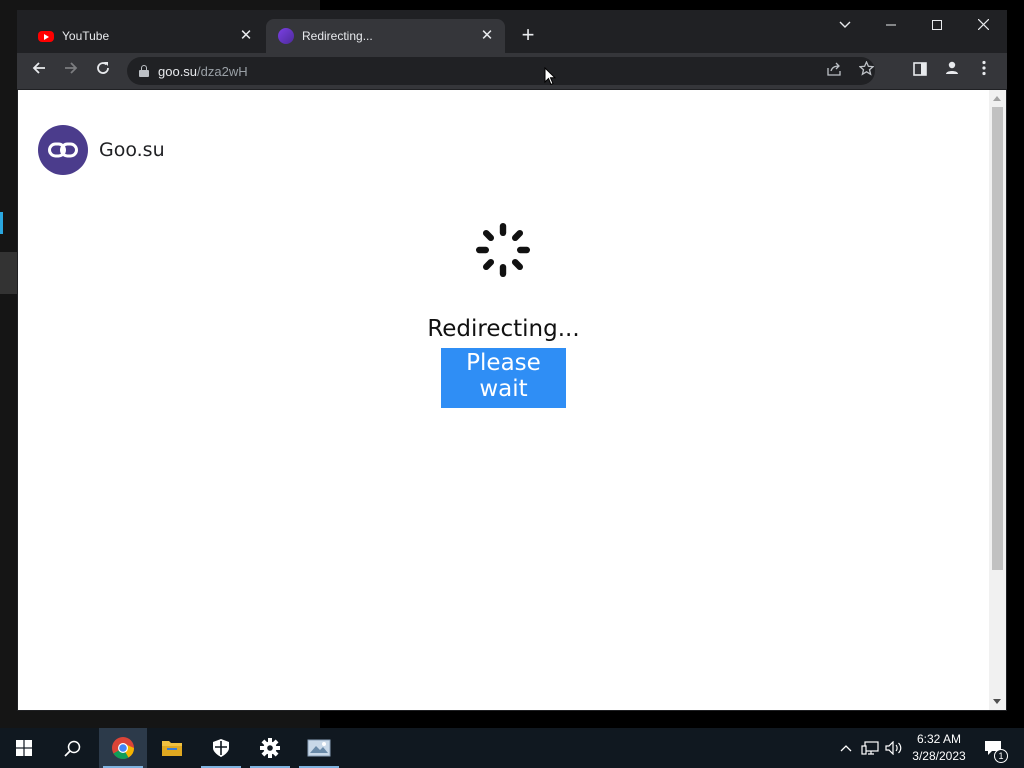  I want to click on search-icon, so click(71, 748).